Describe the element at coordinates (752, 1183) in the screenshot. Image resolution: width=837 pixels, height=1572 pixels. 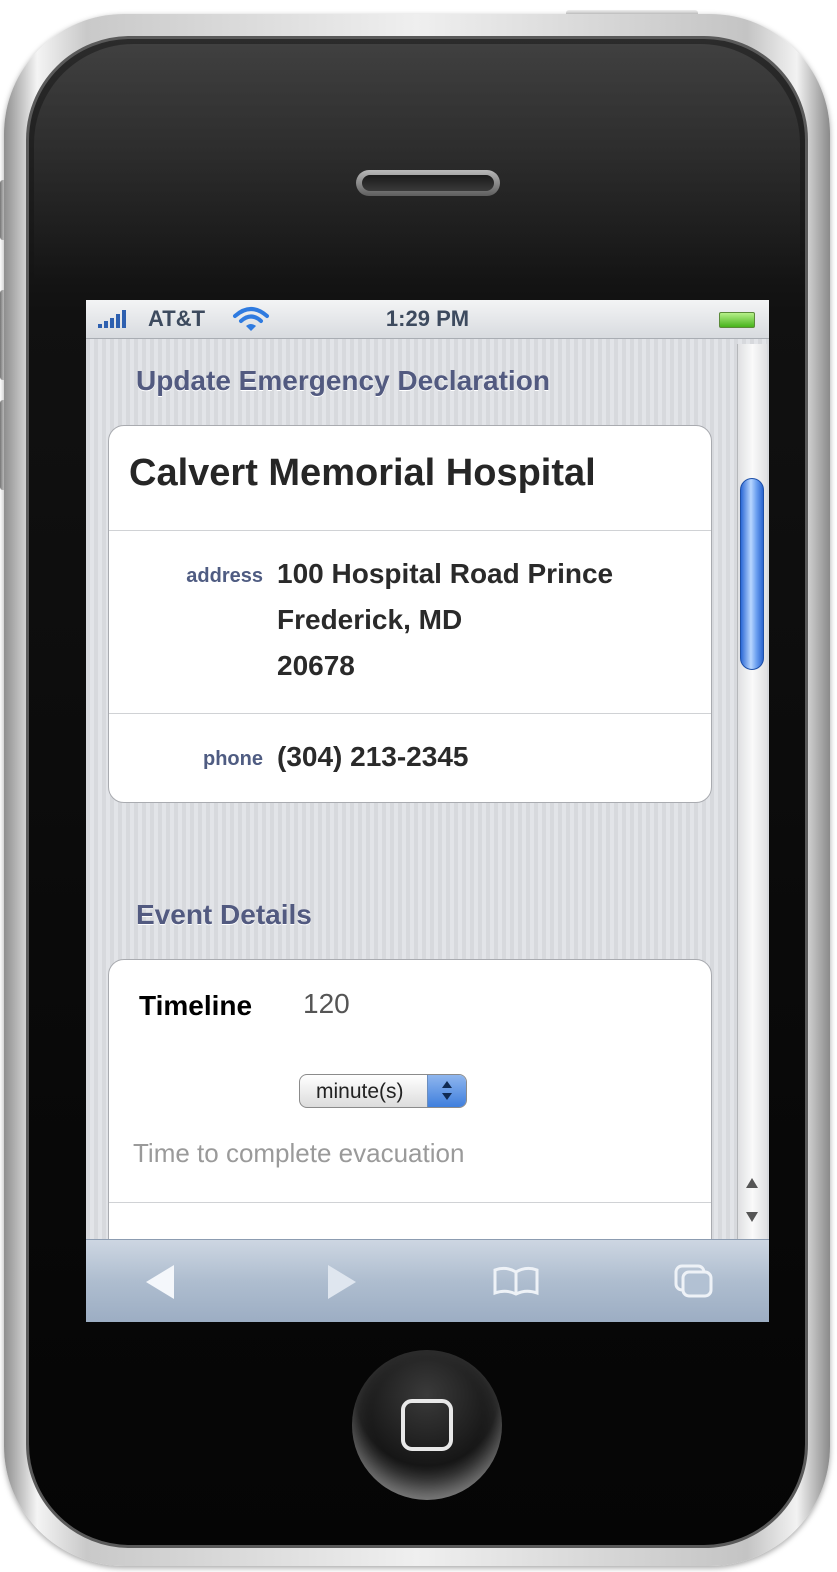
I see `scroll-up-icon` at that location.